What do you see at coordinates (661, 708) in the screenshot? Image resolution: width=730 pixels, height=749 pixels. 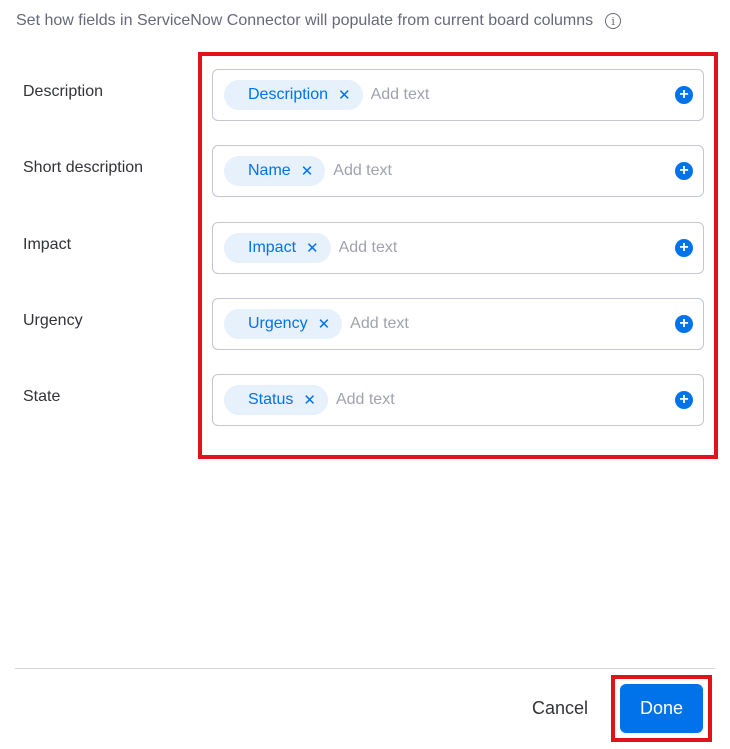 I see `done-button: Done` at bounding box center [661, 708].